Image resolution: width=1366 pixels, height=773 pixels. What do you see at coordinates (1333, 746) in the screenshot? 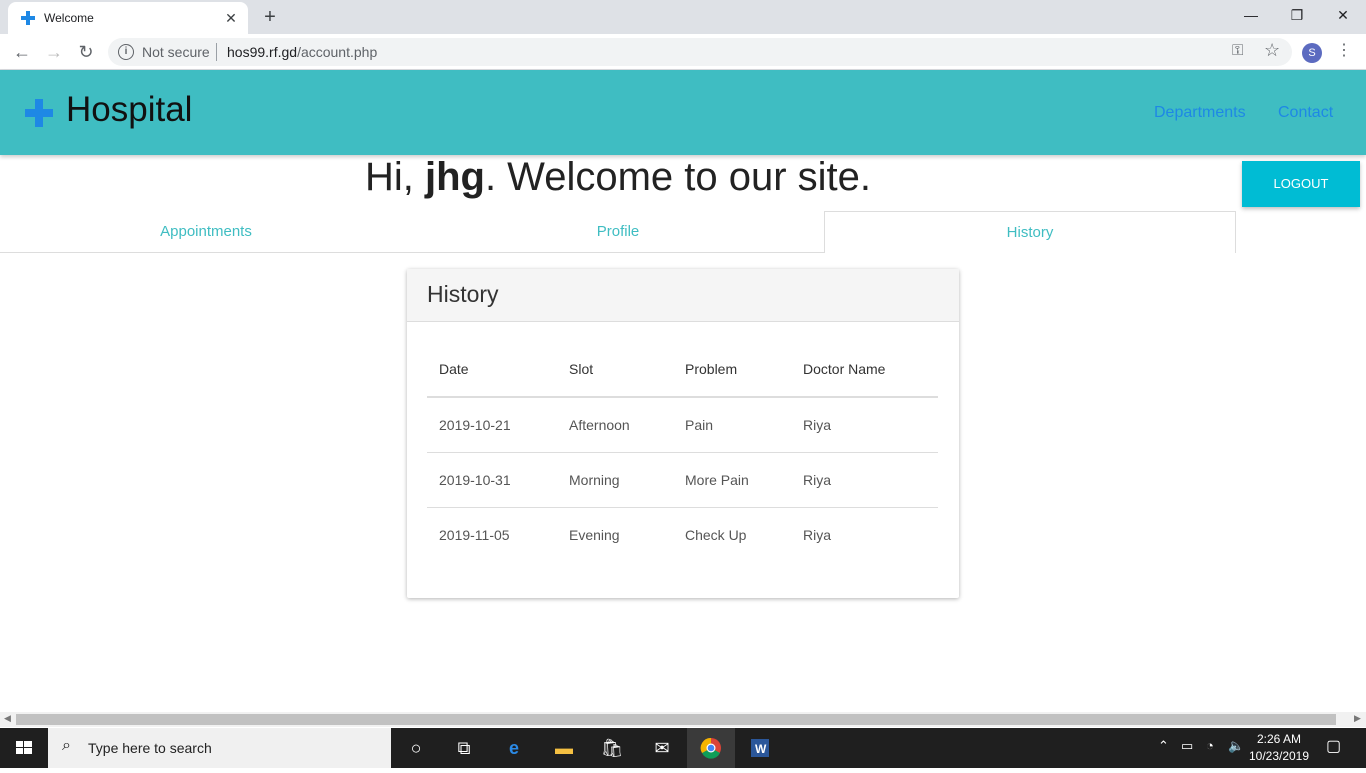
I see `notifications-icon: ▢` at bounding box center [1333, 746].